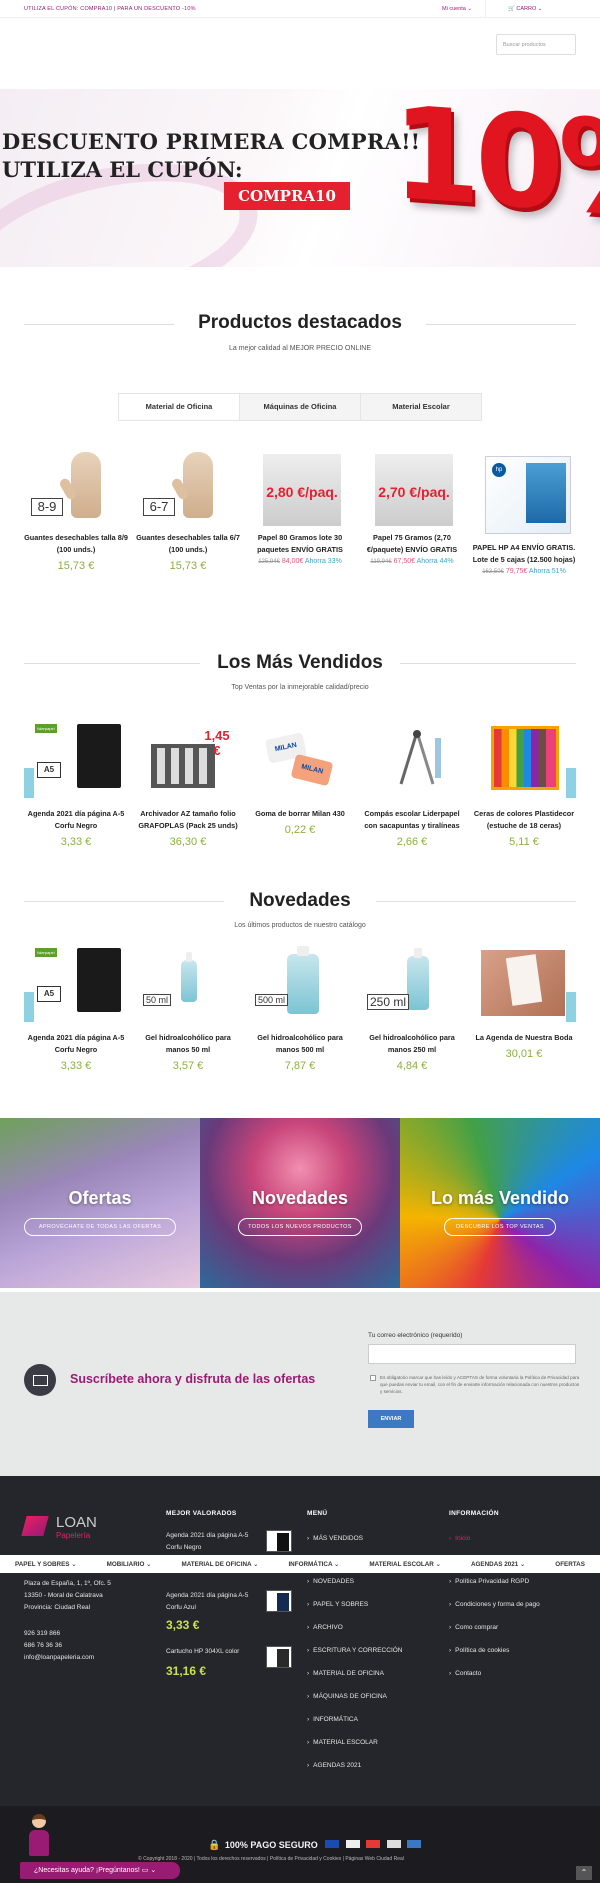 Image resolution: width=600 pixels, height=1883 pixels. I want to click on footer-info-item: Política de cookies, so click(494, 1658).